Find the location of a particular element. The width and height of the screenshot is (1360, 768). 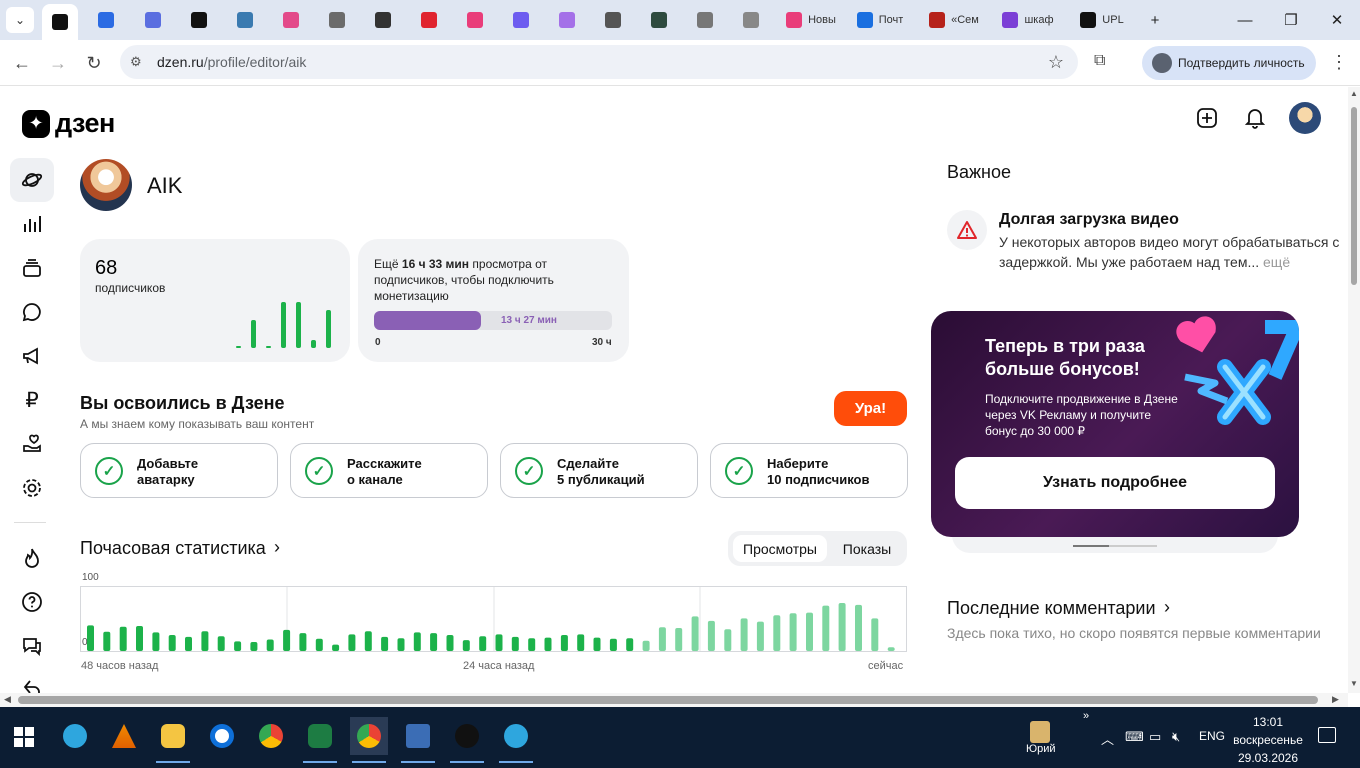

horizontal-scroll-thumb is located at coordinates (668, 700).